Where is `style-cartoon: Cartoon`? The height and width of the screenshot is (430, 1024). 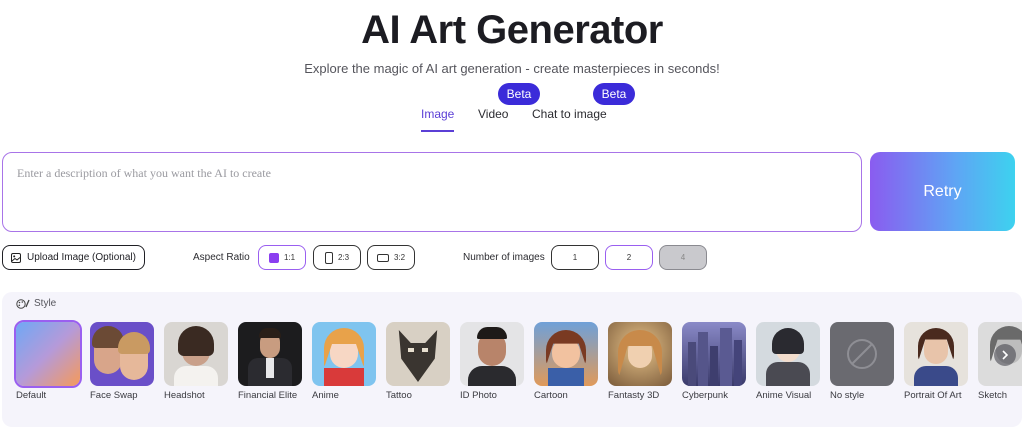
style-cartoon: Cartoon is located at coordinates (567, 362).